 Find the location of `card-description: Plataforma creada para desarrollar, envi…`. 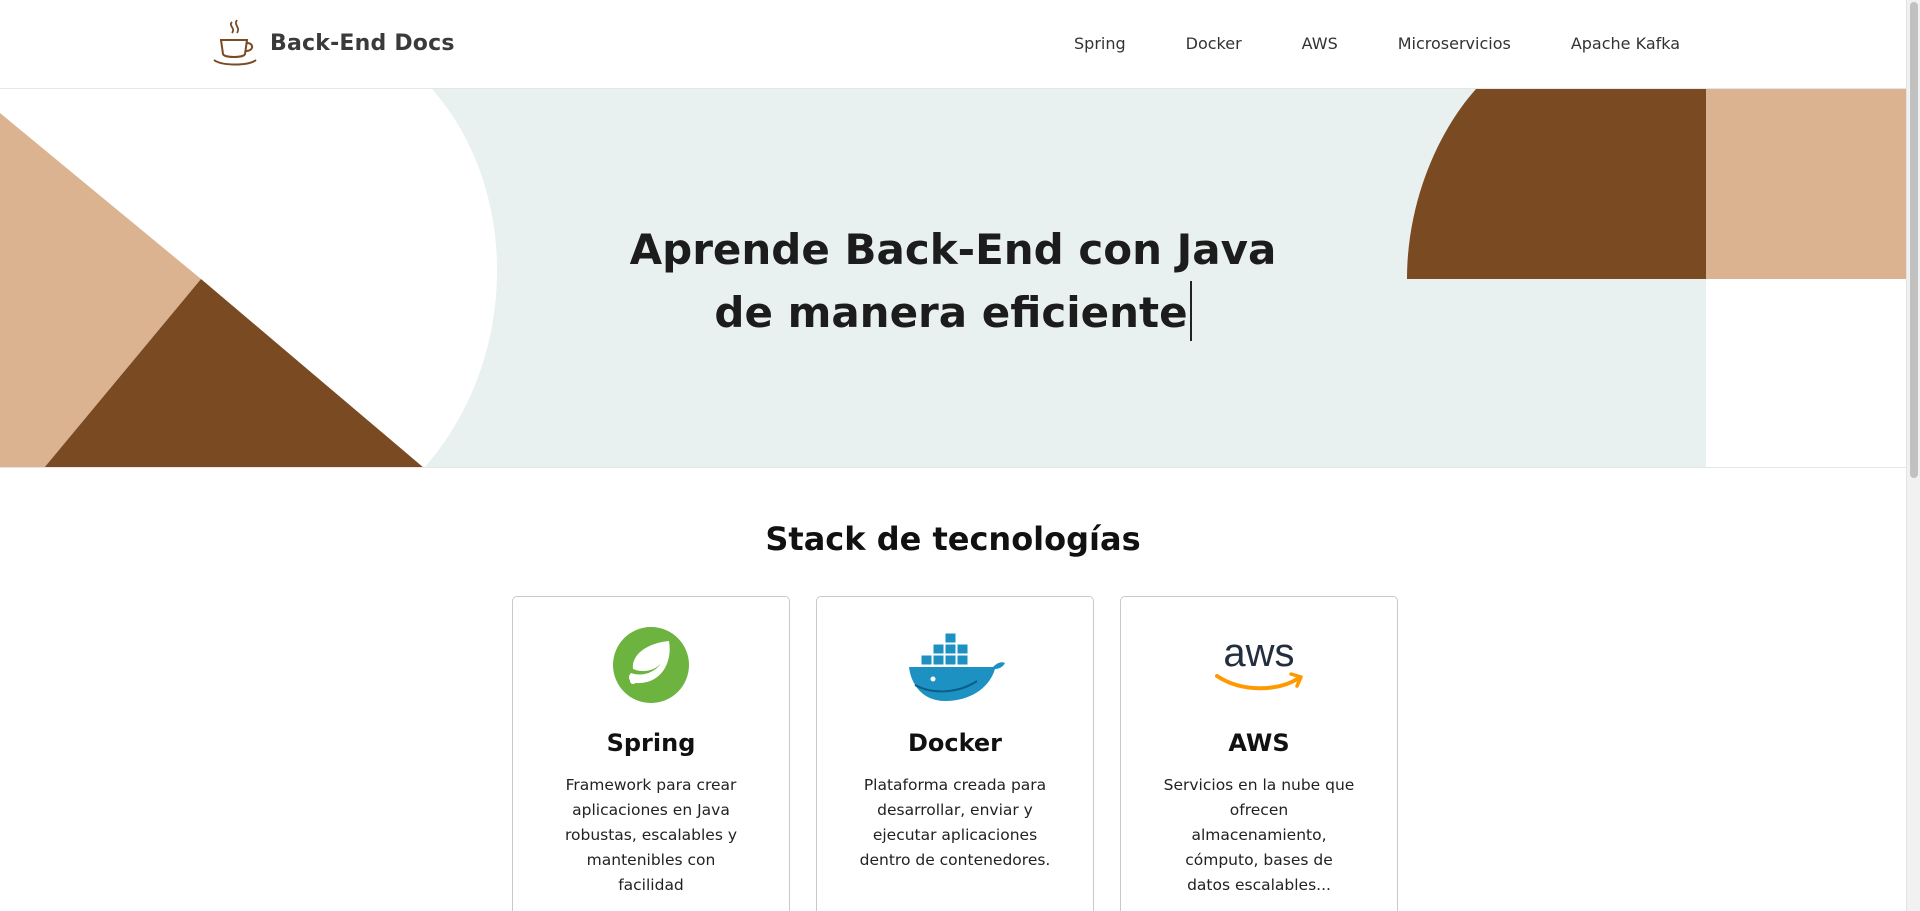

card-description: Plataforma creada para desarrollar, envi… is located at coordinates (955, 822).